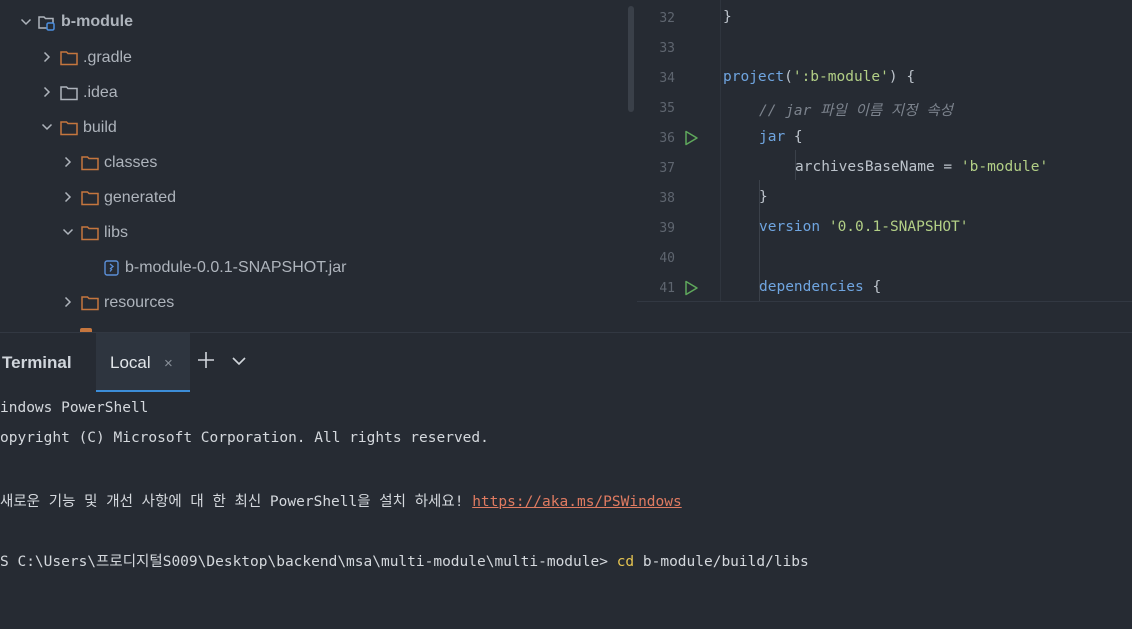  Describe the element at coordinates (840, 77) in the screenshot. I see `string-token: ':b-module'` at that location.